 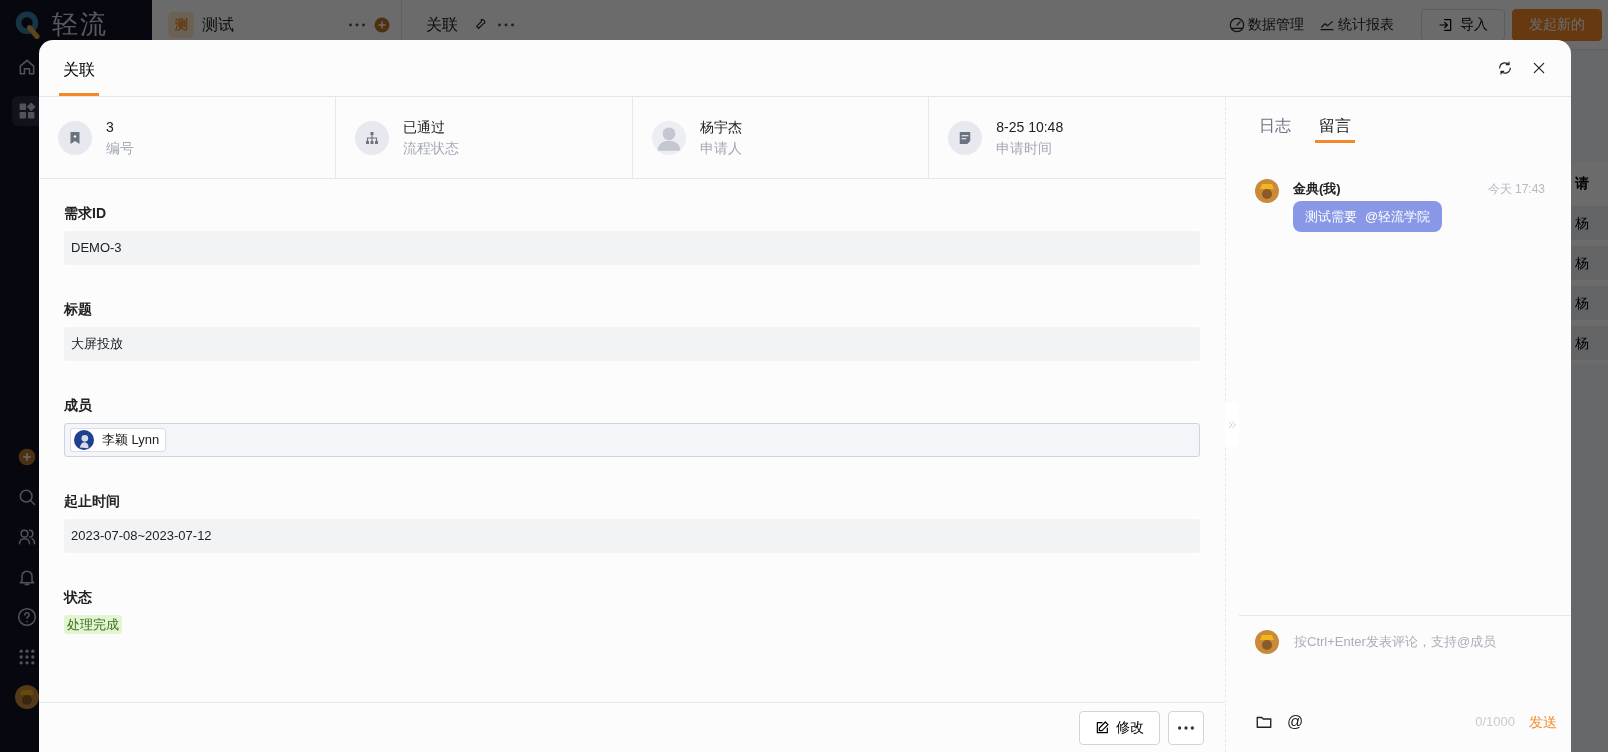 What do you see at coordinates (1232, 424) in the screenshot?
I see `chevrons-icon` at bounding box center [1232, 424].